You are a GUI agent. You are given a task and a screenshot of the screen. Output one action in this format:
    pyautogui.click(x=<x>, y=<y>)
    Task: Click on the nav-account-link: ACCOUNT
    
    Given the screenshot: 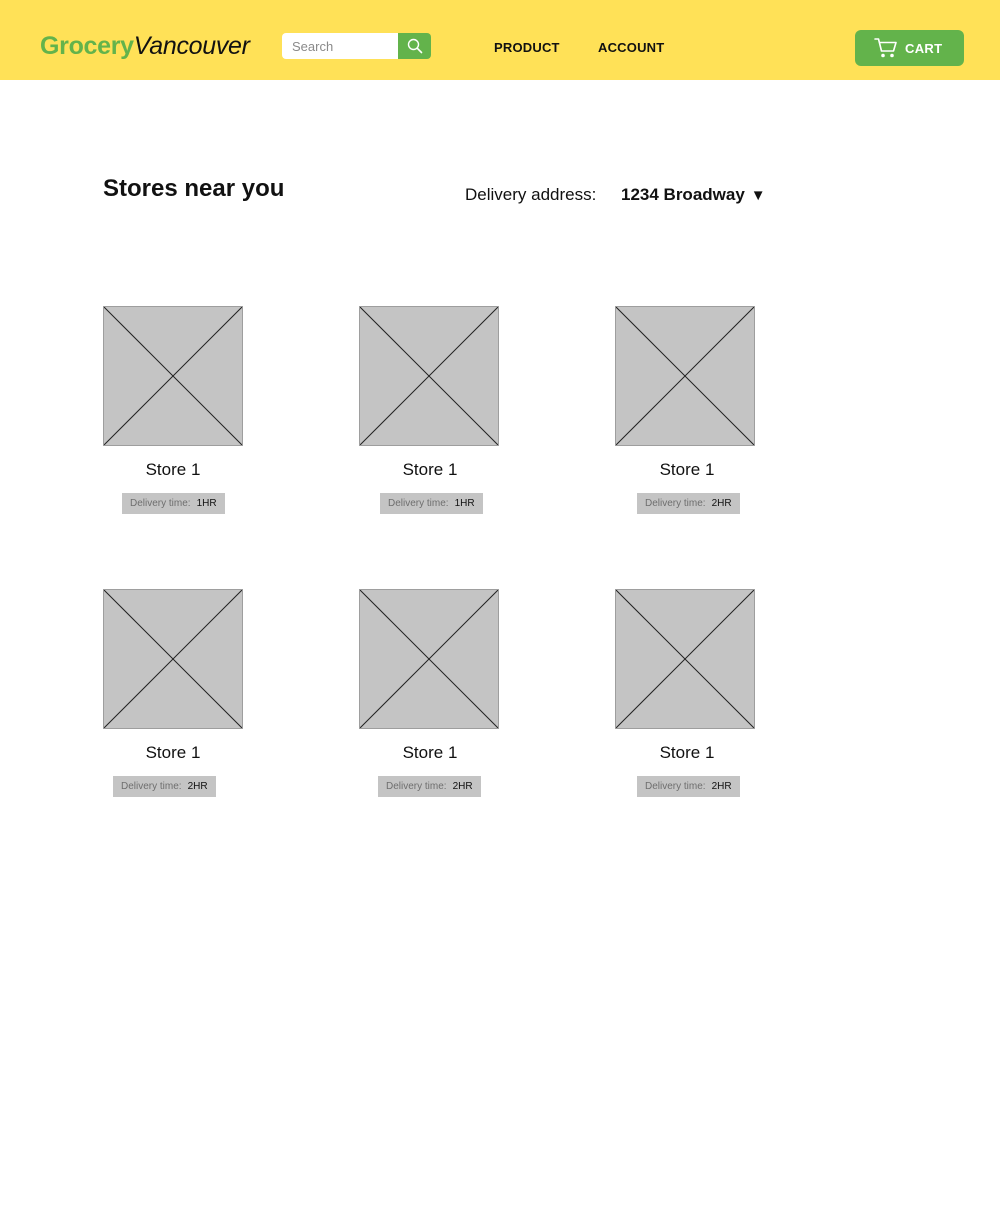 What is the action you would take?
    pyautogui.click(x=631, y=47)
    